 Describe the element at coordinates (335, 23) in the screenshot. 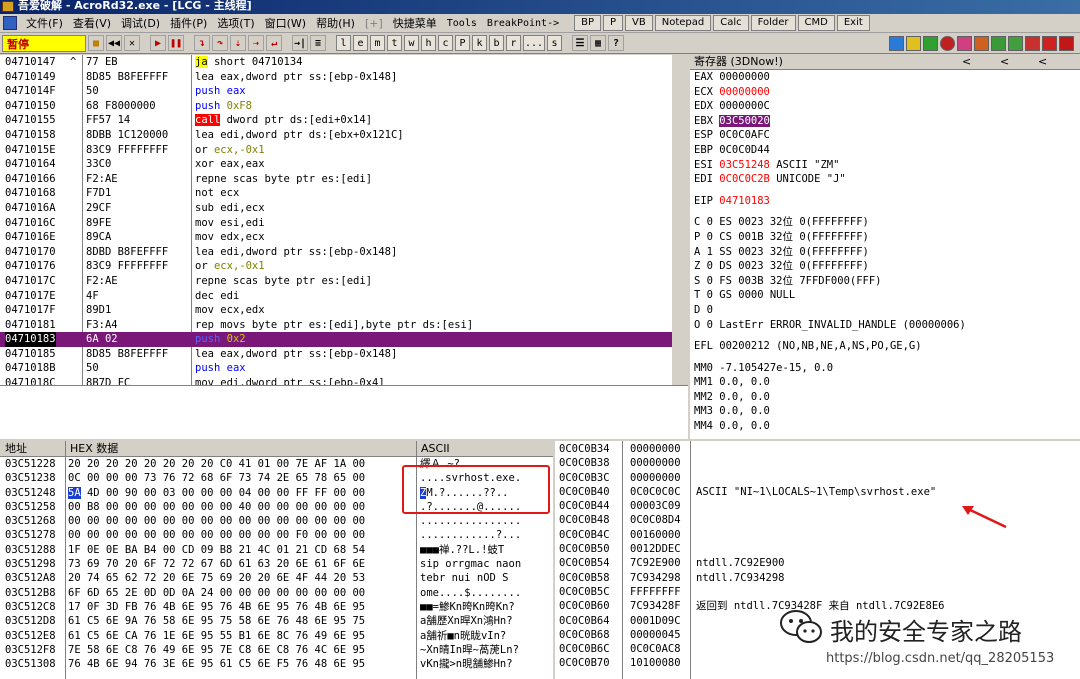

I see `menu-help: 帮助(H)` at that location.